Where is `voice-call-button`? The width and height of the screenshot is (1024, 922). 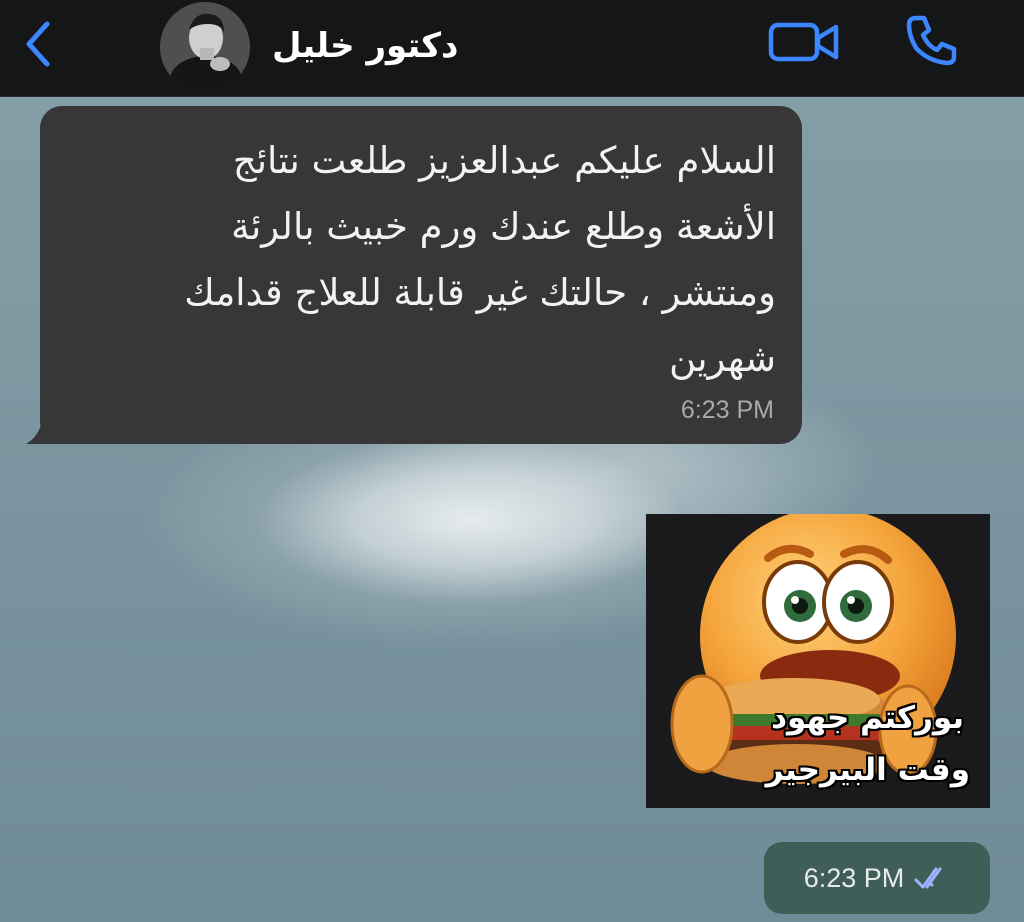
voice-call-button is located at coordinates (932, 40).